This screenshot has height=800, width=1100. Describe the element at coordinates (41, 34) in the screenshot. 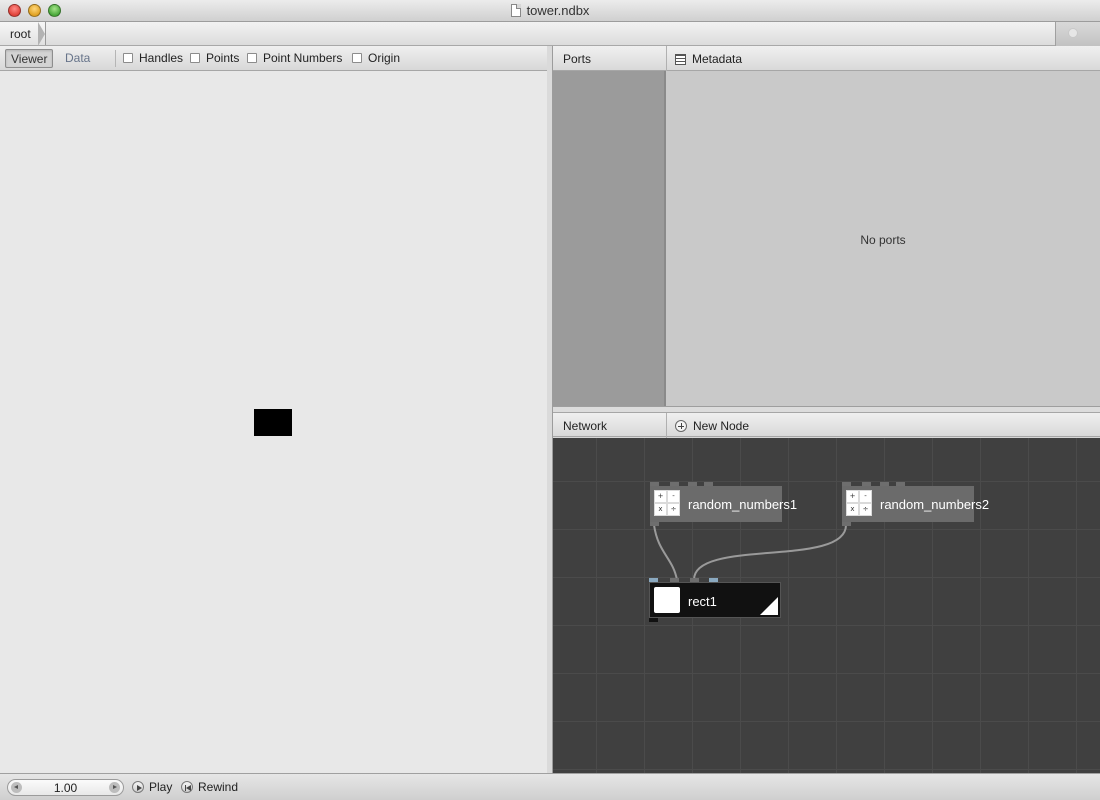

I see `breadcrumb-arrow-icon` at that location.